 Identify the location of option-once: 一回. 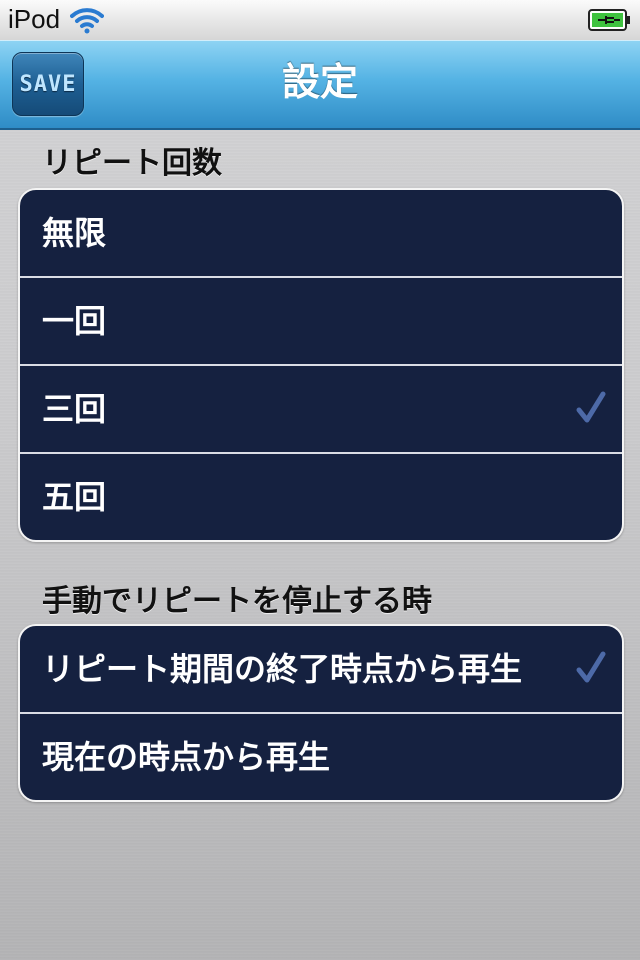
(321, 320).